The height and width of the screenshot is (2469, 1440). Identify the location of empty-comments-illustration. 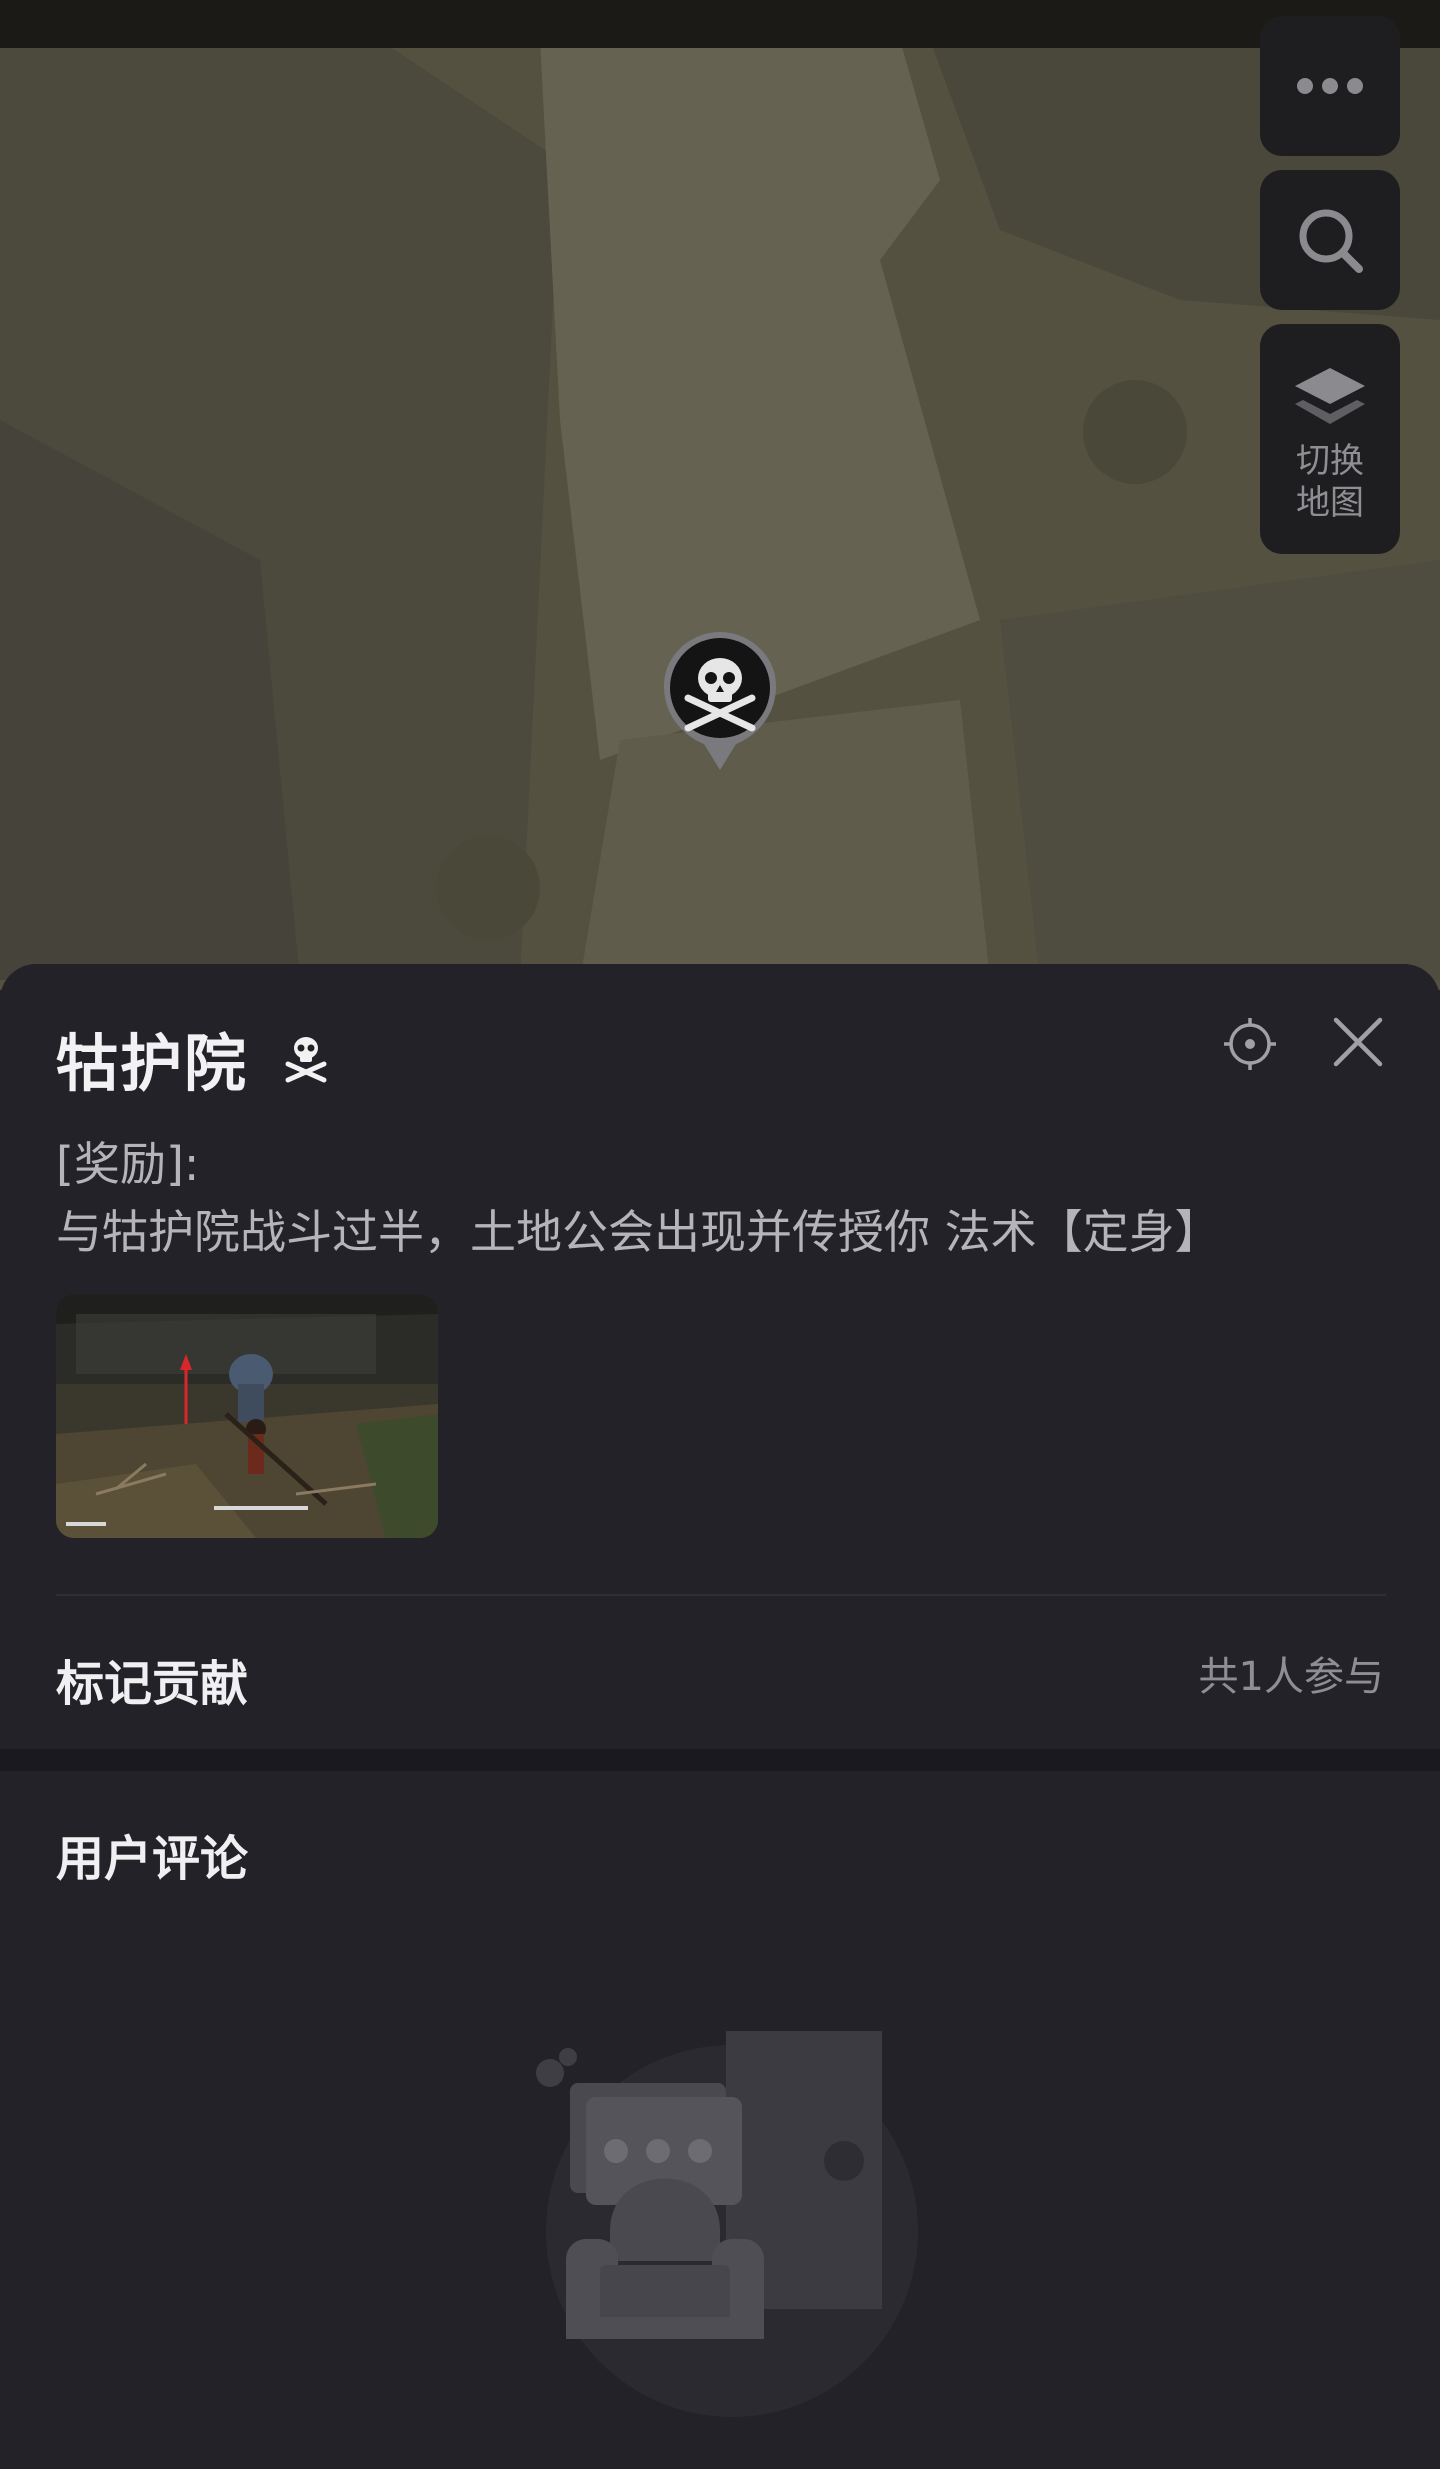
(727, 2224).